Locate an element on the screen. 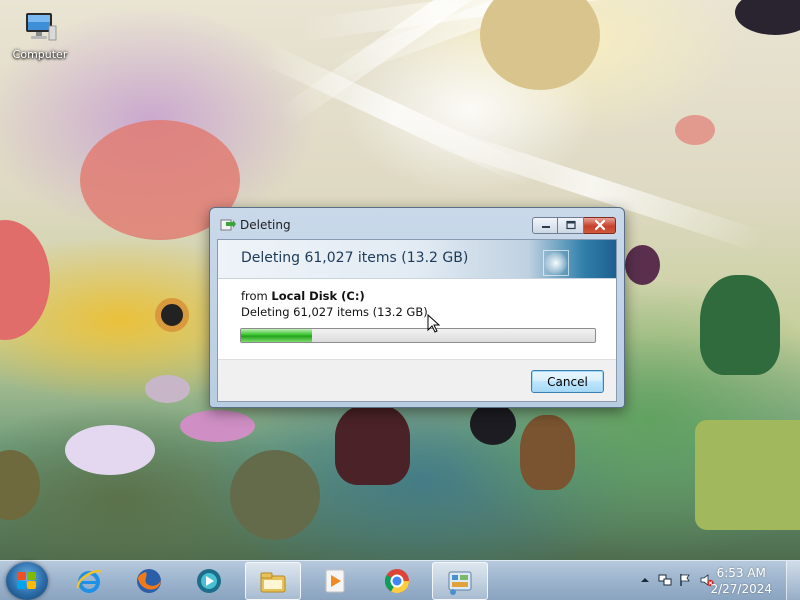 Image resolution: width=800 pixels, height=600 pixels. close-icon is located at coordinates (600, 225).